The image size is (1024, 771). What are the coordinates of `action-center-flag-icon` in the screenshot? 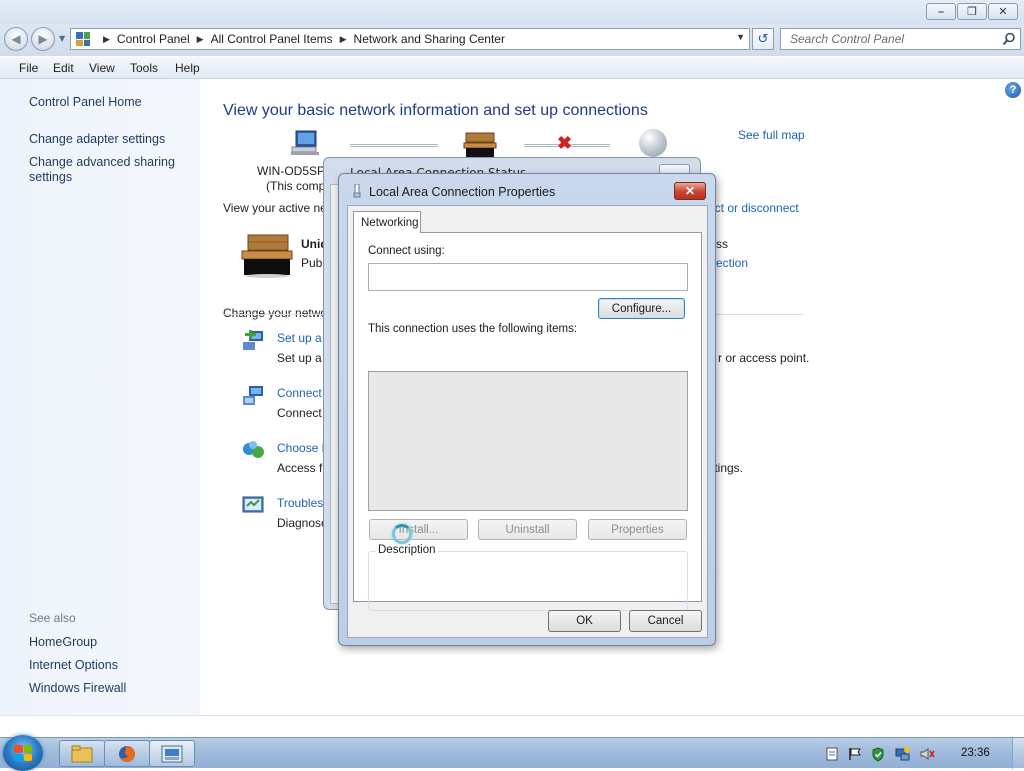 It's located at (855, 754).